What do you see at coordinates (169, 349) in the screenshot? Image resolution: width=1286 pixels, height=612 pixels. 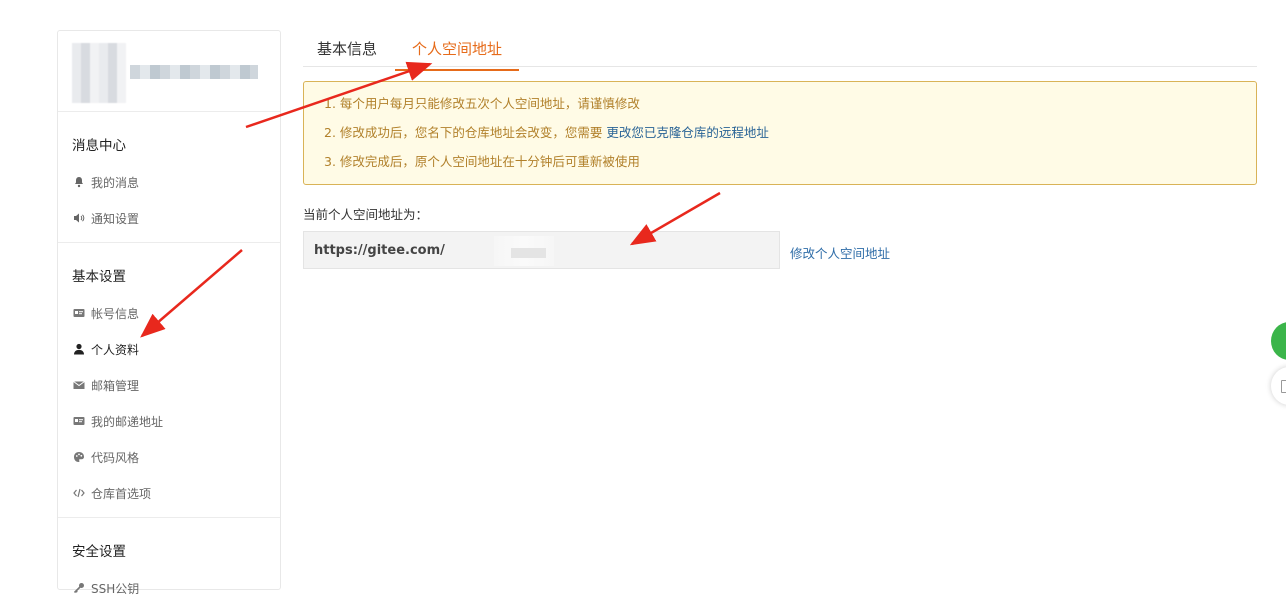 I see `sidebar-item-profile: 个人资料` at bounding box center [169, 349].